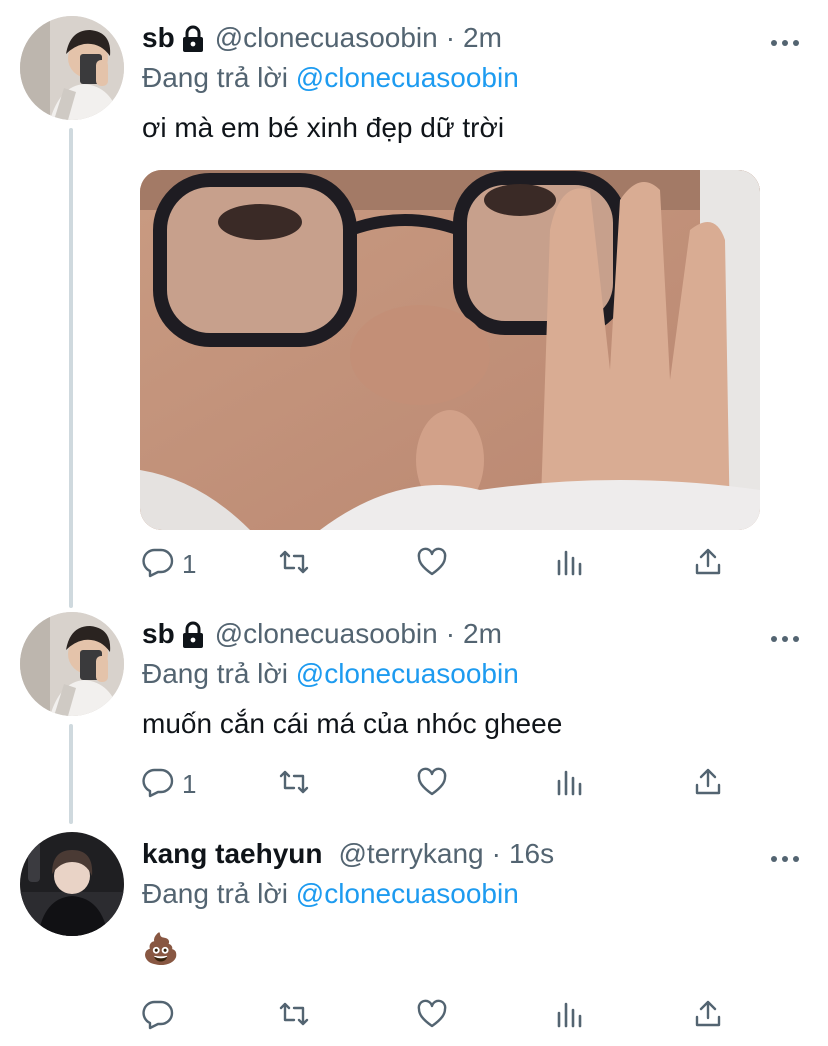  What do you see at coordinates (410, 854) in the screenshot?
I see `handle: @terrykang` at bounding box center [410, 854].